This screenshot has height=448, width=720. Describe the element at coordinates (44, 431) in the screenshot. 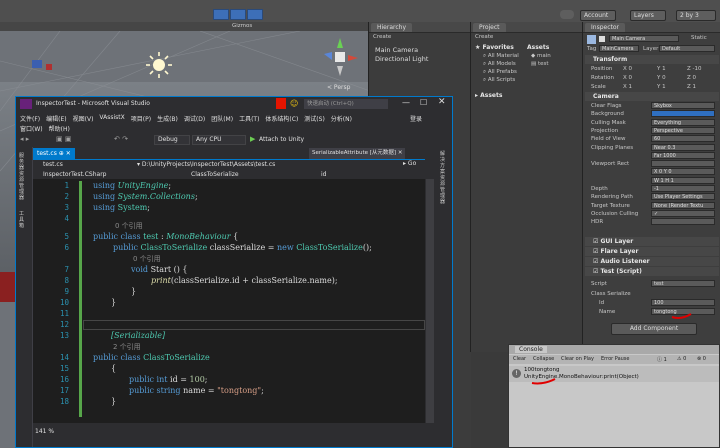

I see `zoom-level: 141 %` at that location.